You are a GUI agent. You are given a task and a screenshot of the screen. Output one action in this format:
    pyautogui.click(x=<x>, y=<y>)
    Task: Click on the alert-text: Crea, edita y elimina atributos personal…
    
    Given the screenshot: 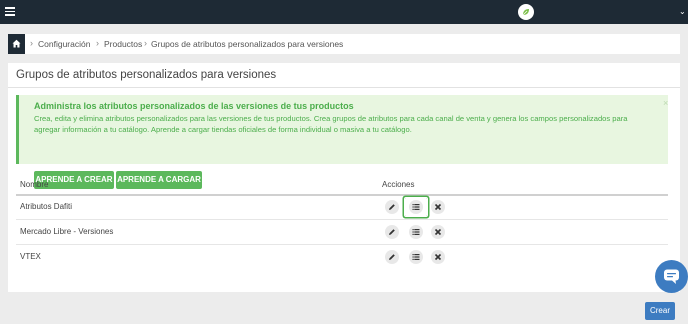 What is the action you would take?
    pyautogui.click(x=331, y=124)
    